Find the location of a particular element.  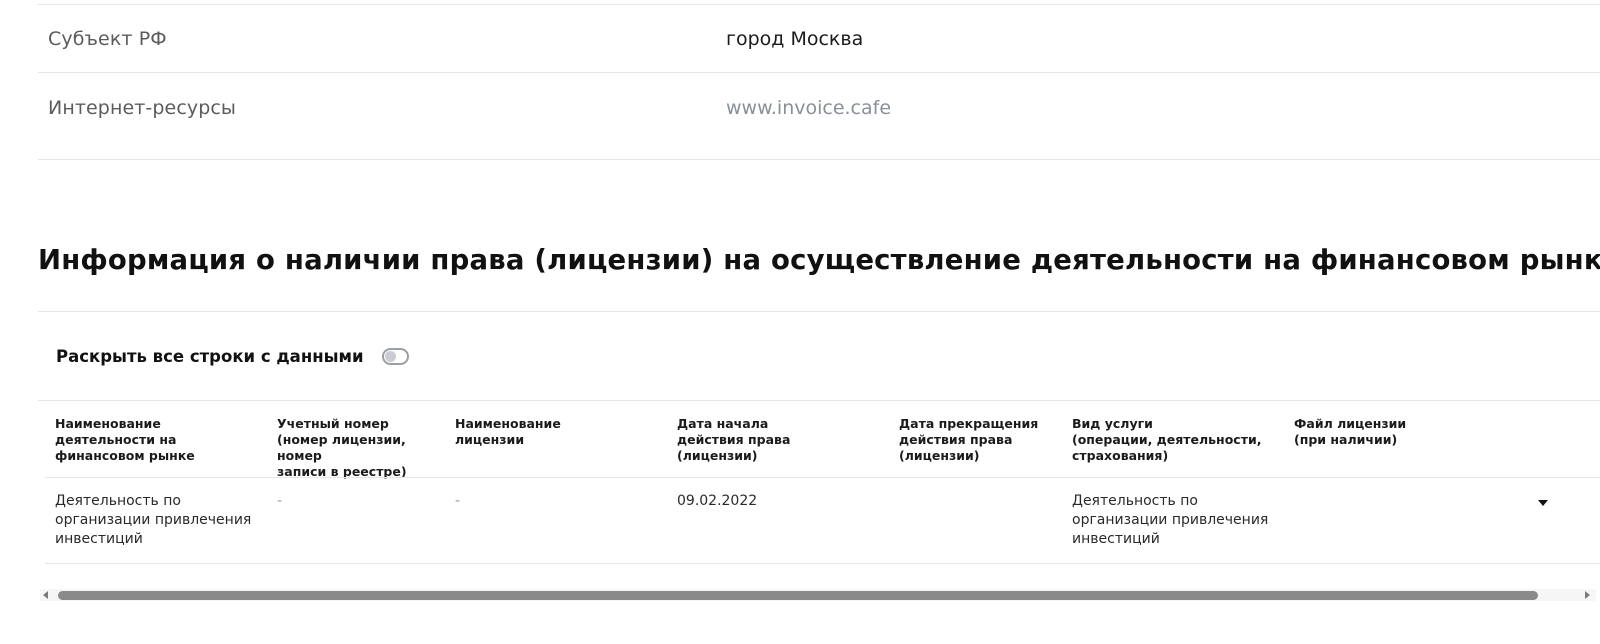

internet-resources-link: www.invoice.cafe is located at coordinates (808, 108).